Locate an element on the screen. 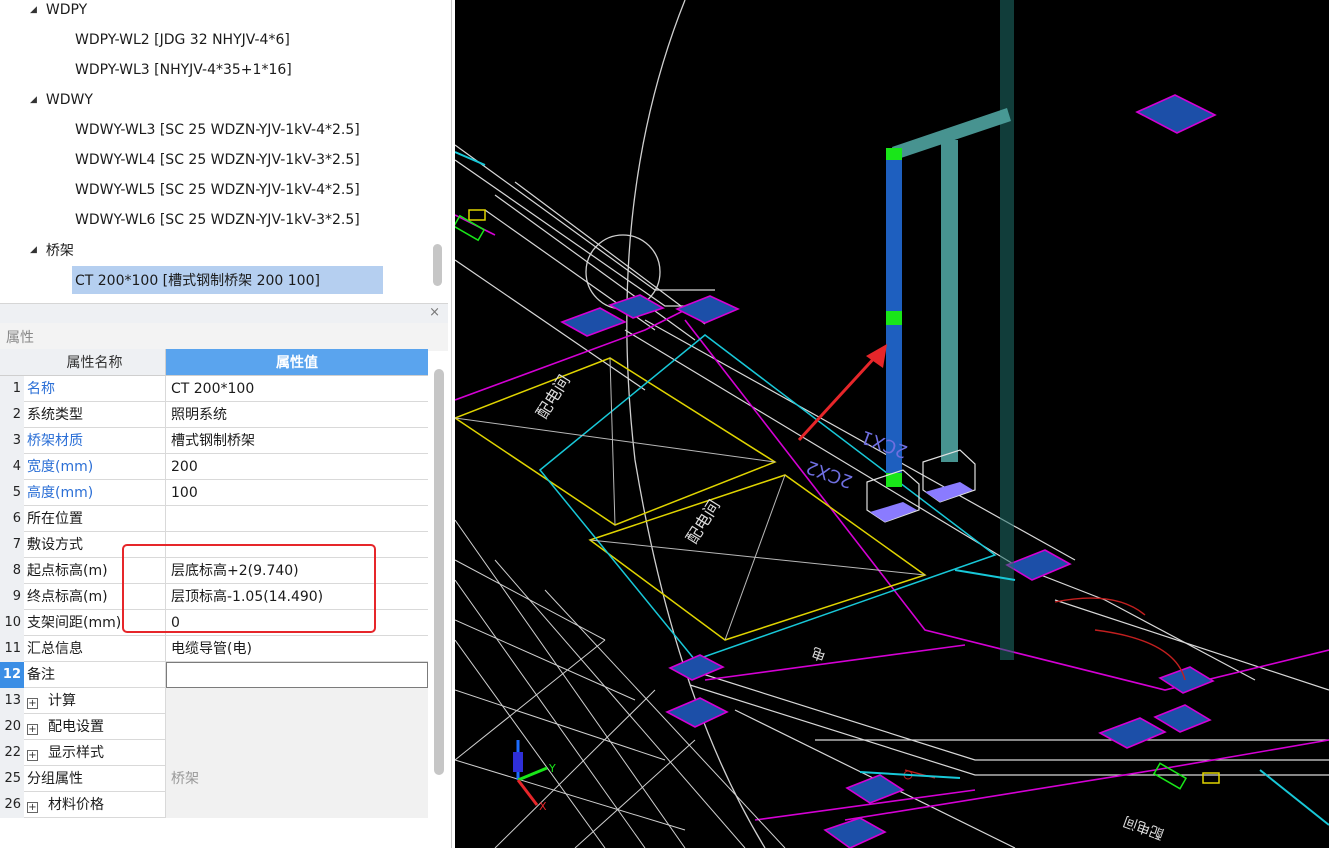 The width and height of the screenshot is (1329, 848). header-property-value: 属性值 is located at coordinates (297, 362).